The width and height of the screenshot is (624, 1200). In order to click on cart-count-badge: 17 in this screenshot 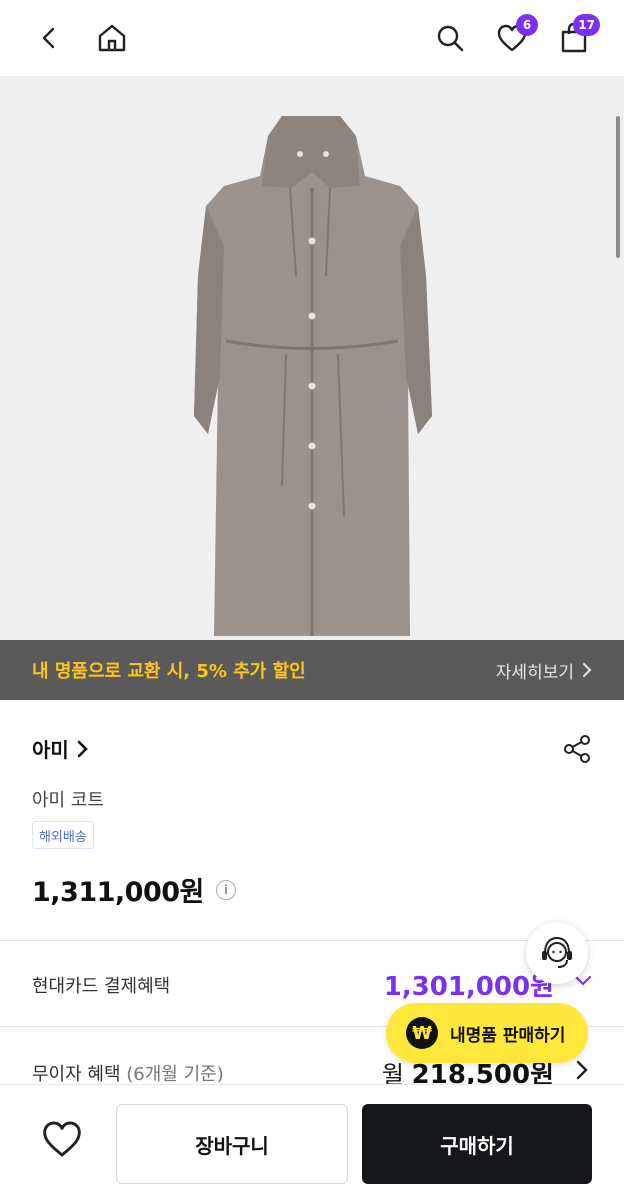, I will do `click(586, 25)`.